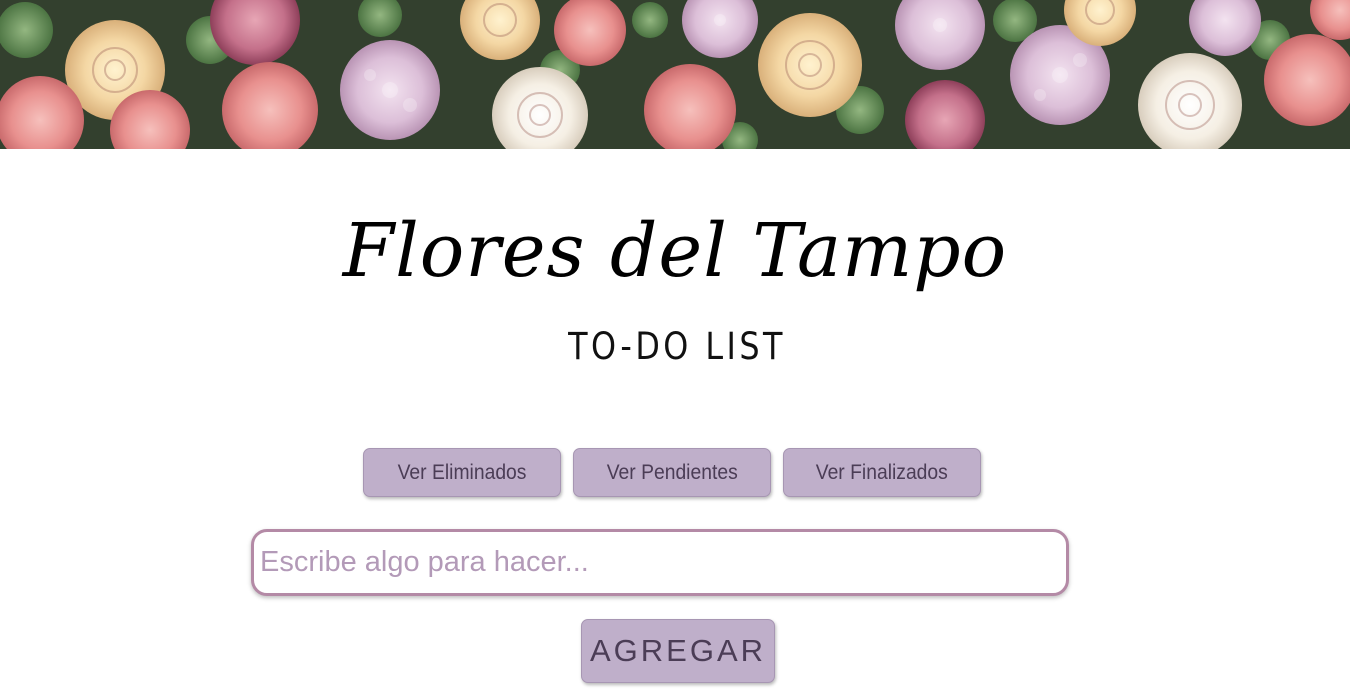  I want to click on view-pending-button-label: Ver Pendientes, so click(672, 472).